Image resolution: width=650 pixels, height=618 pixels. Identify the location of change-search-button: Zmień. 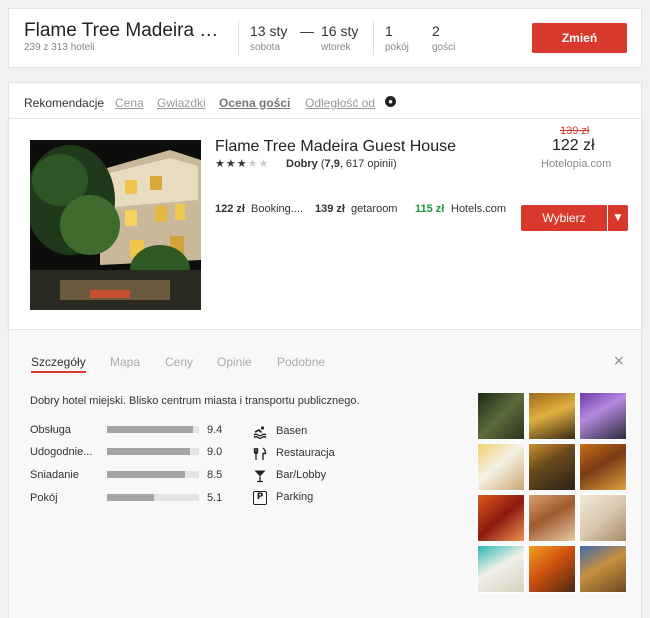
(579, 38).